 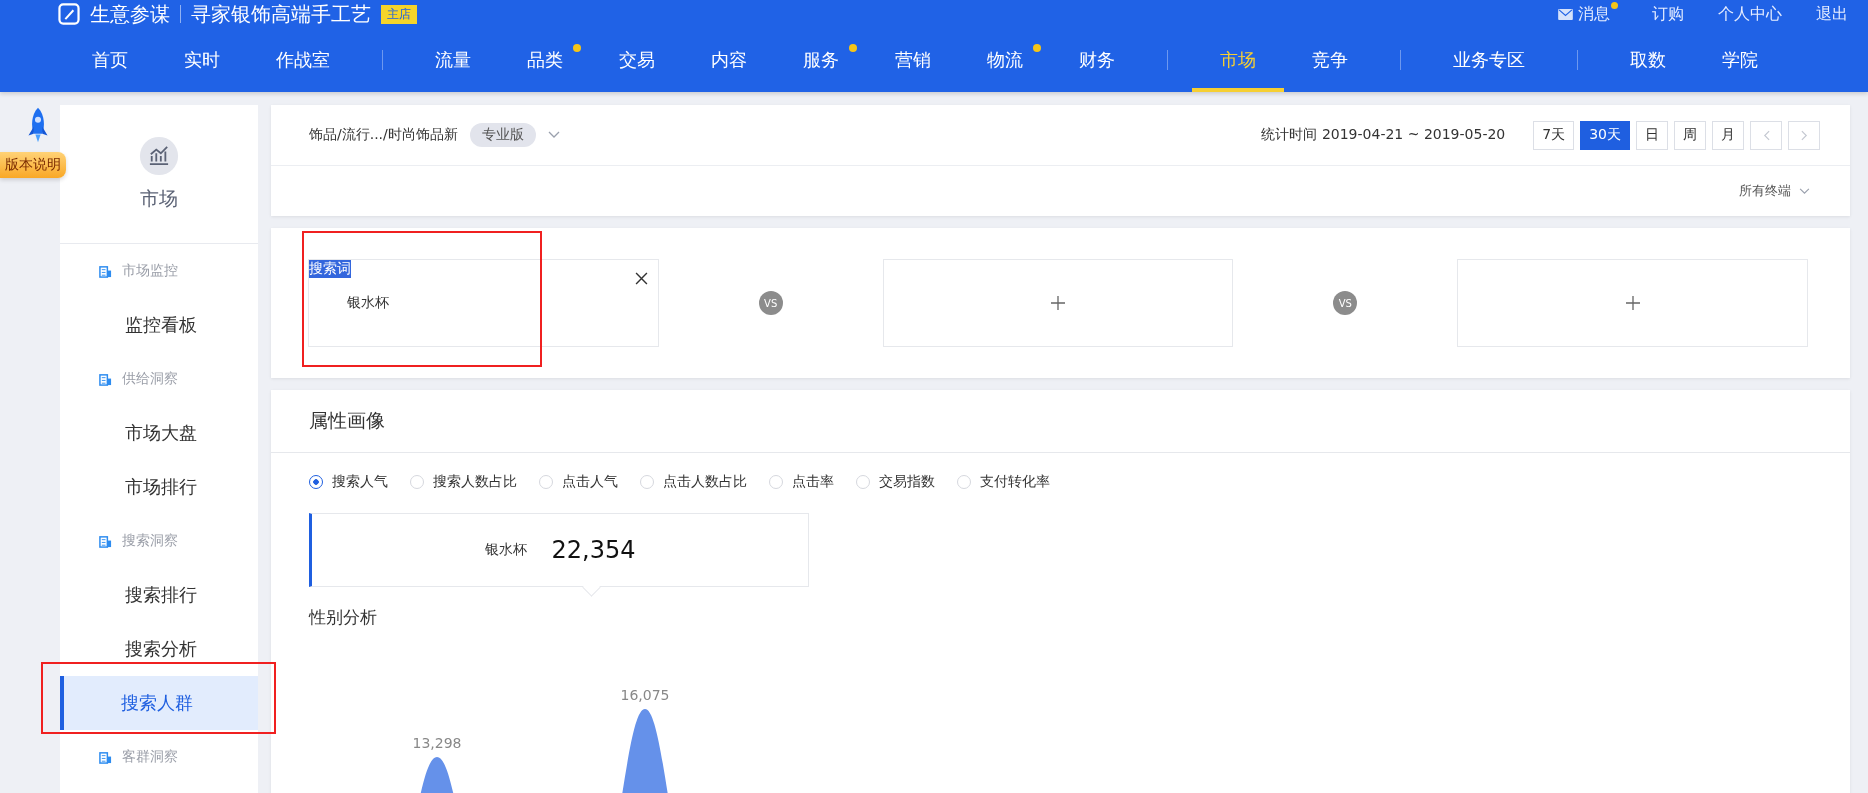 I want to click on nav-tab: 首页, so click(x=110, y=60).